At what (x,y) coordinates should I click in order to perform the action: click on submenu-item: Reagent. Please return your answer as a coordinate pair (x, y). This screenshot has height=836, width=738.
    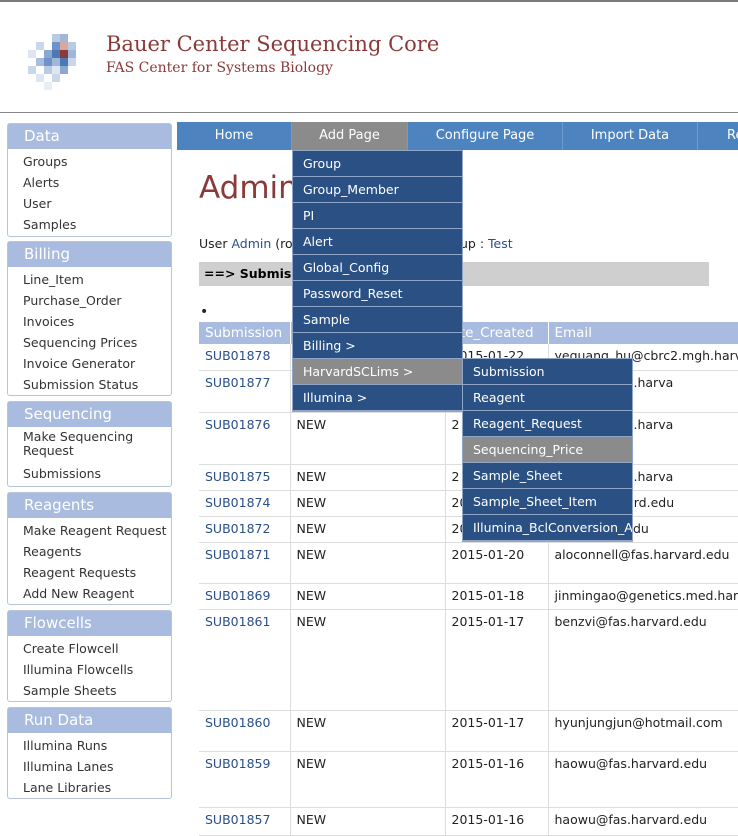
    Looking at the image, I should click on (547, 398).